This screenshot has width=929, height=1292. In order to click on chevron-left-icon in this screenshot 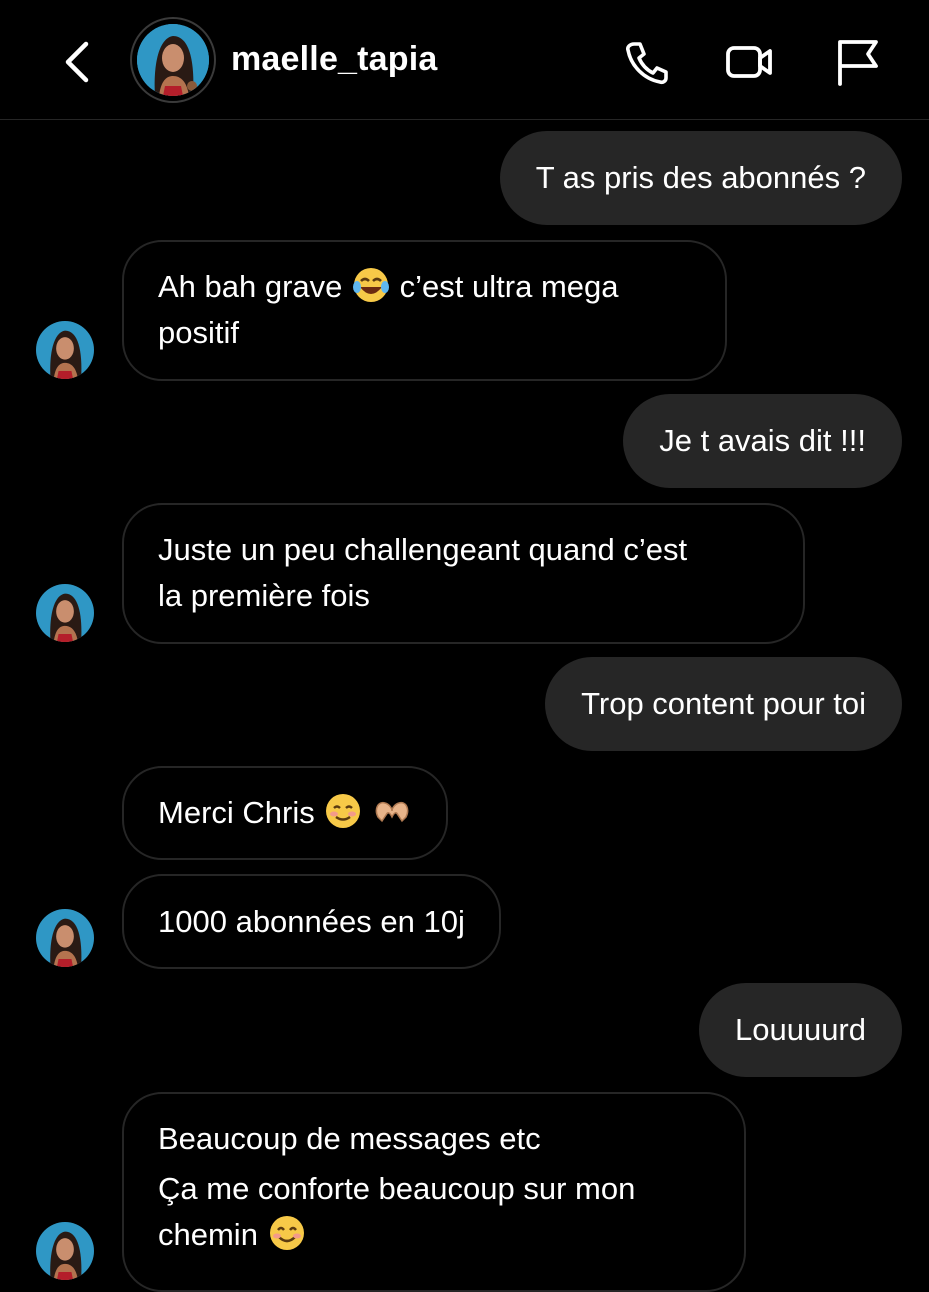, I will do `click(77, 62)`.